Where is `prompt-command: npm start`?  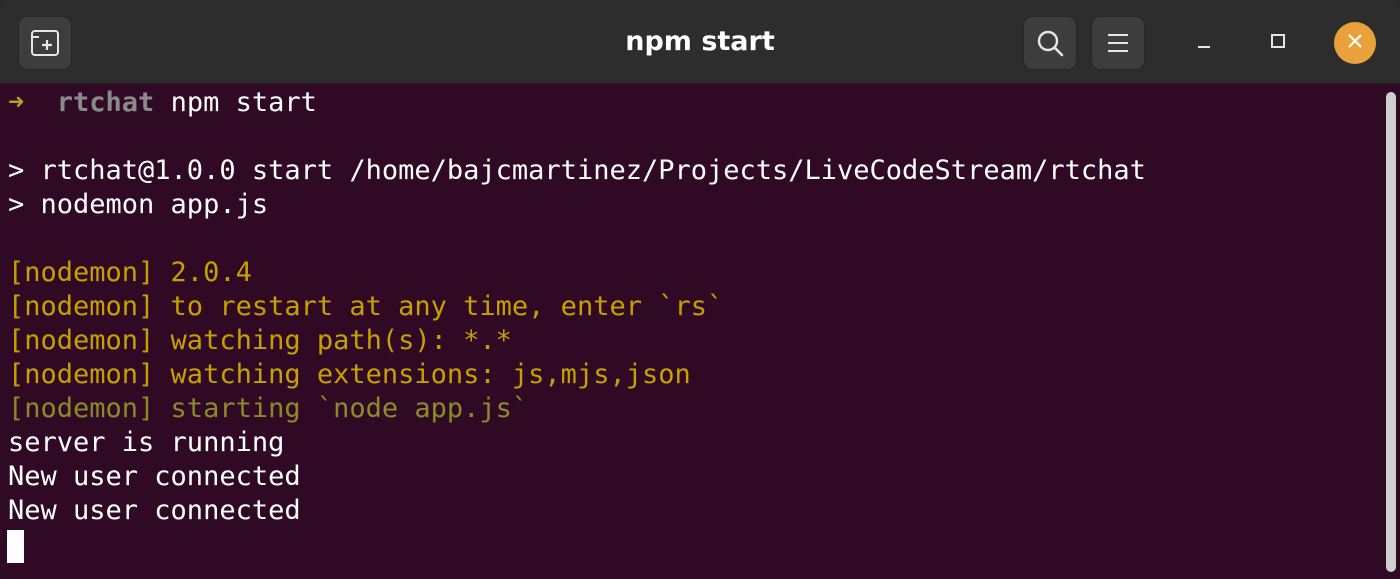 prompt-command: npm start is located at coordinates (243, 102).